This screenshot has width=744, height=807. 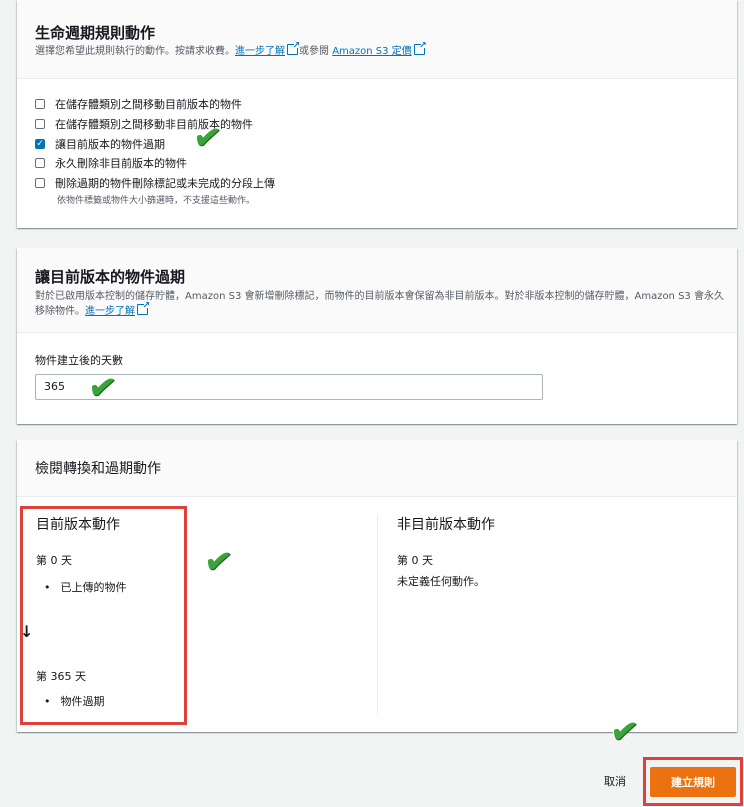 I want to click on noncurrent-day0-text: 未定義任何動作。, so click(x=441, y=581).